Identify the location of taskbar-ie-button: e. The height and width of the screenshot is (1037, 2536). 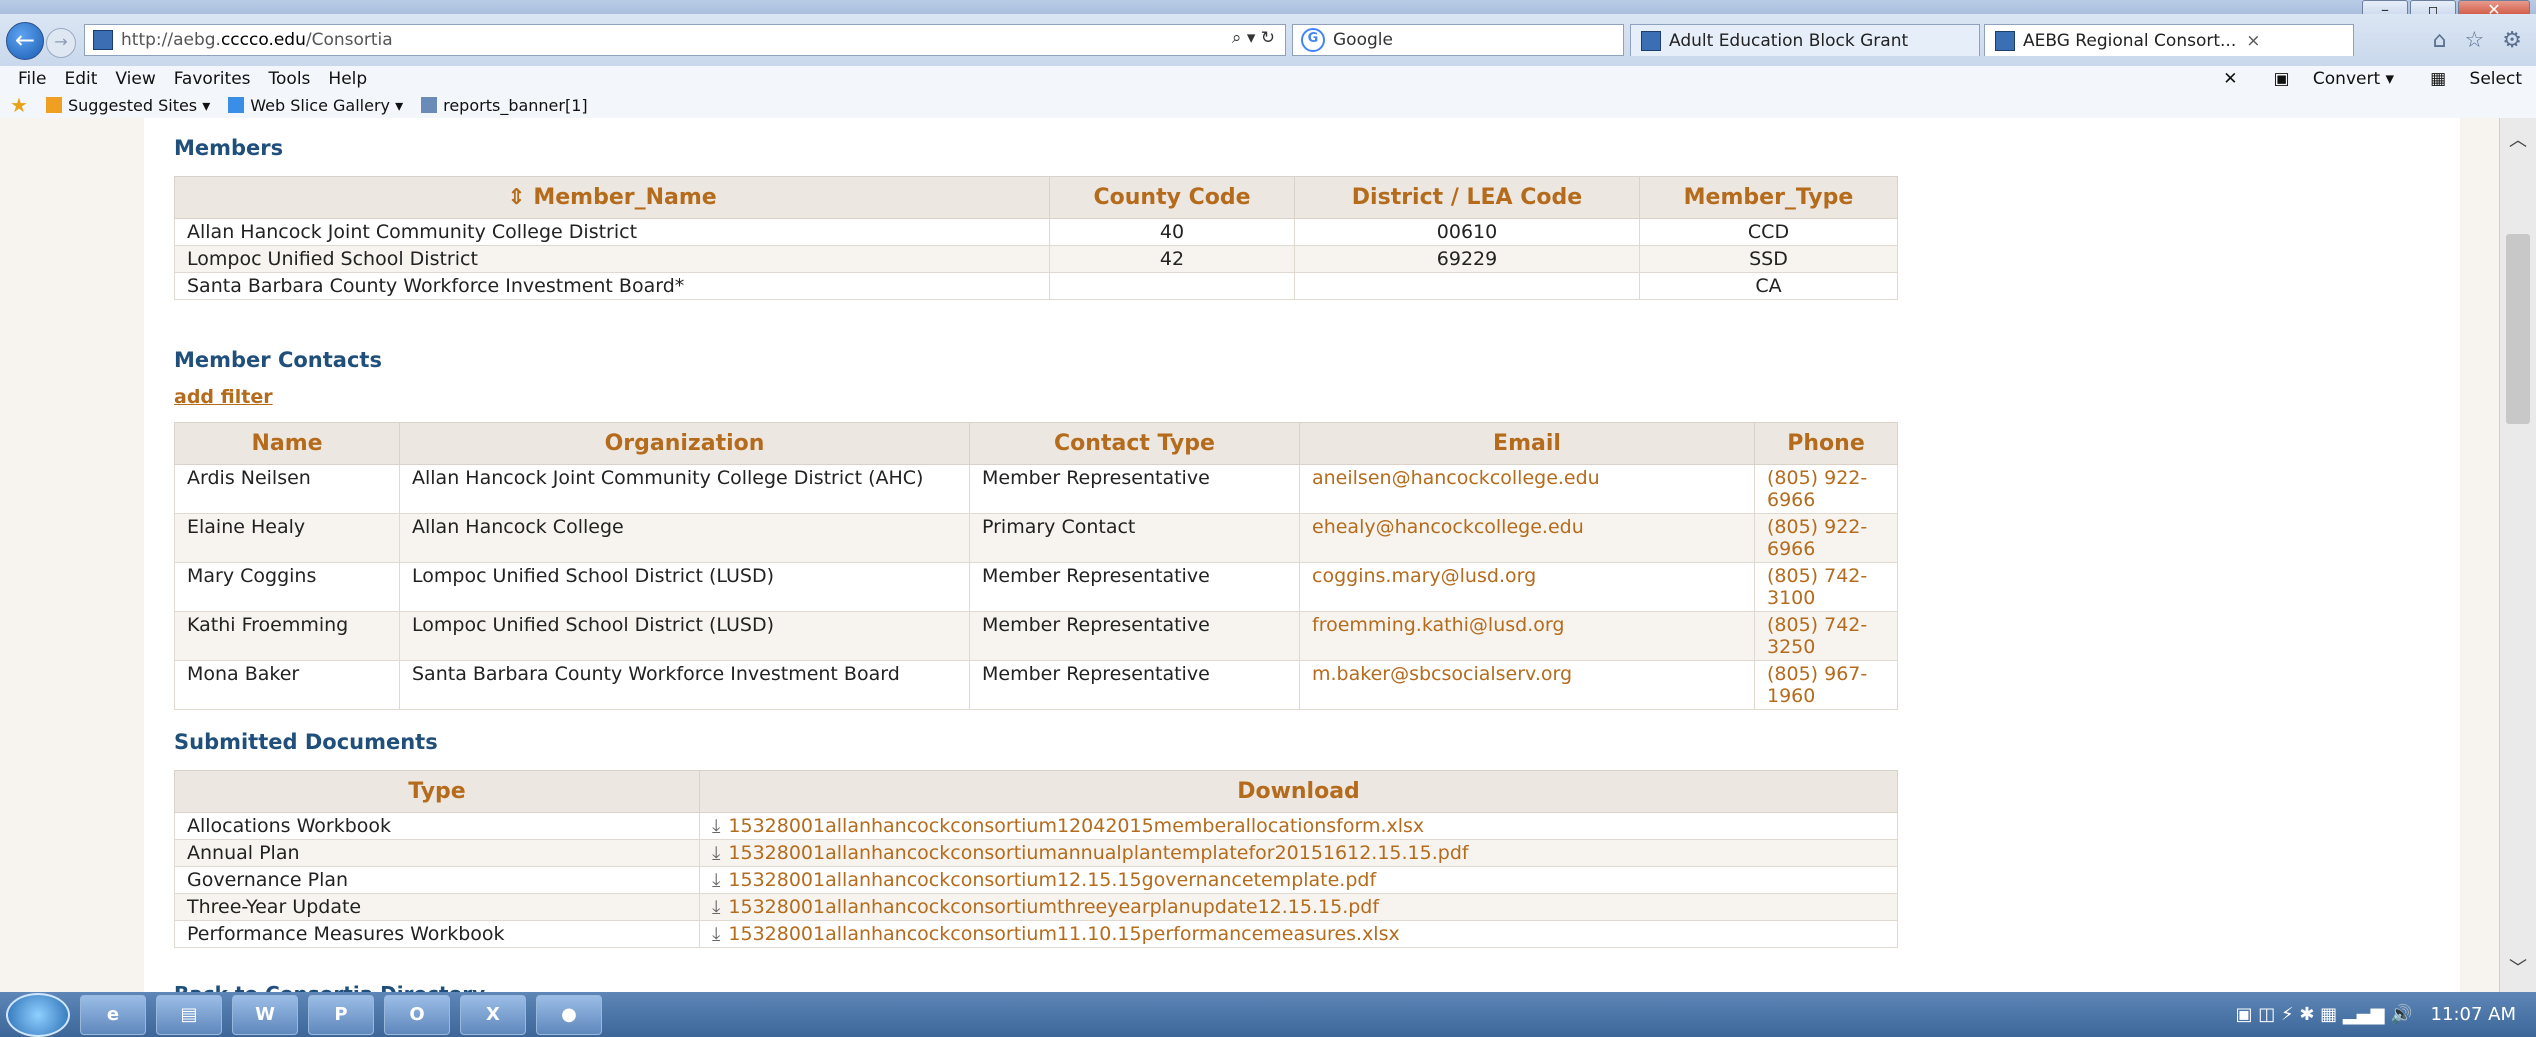
(113, 1014).